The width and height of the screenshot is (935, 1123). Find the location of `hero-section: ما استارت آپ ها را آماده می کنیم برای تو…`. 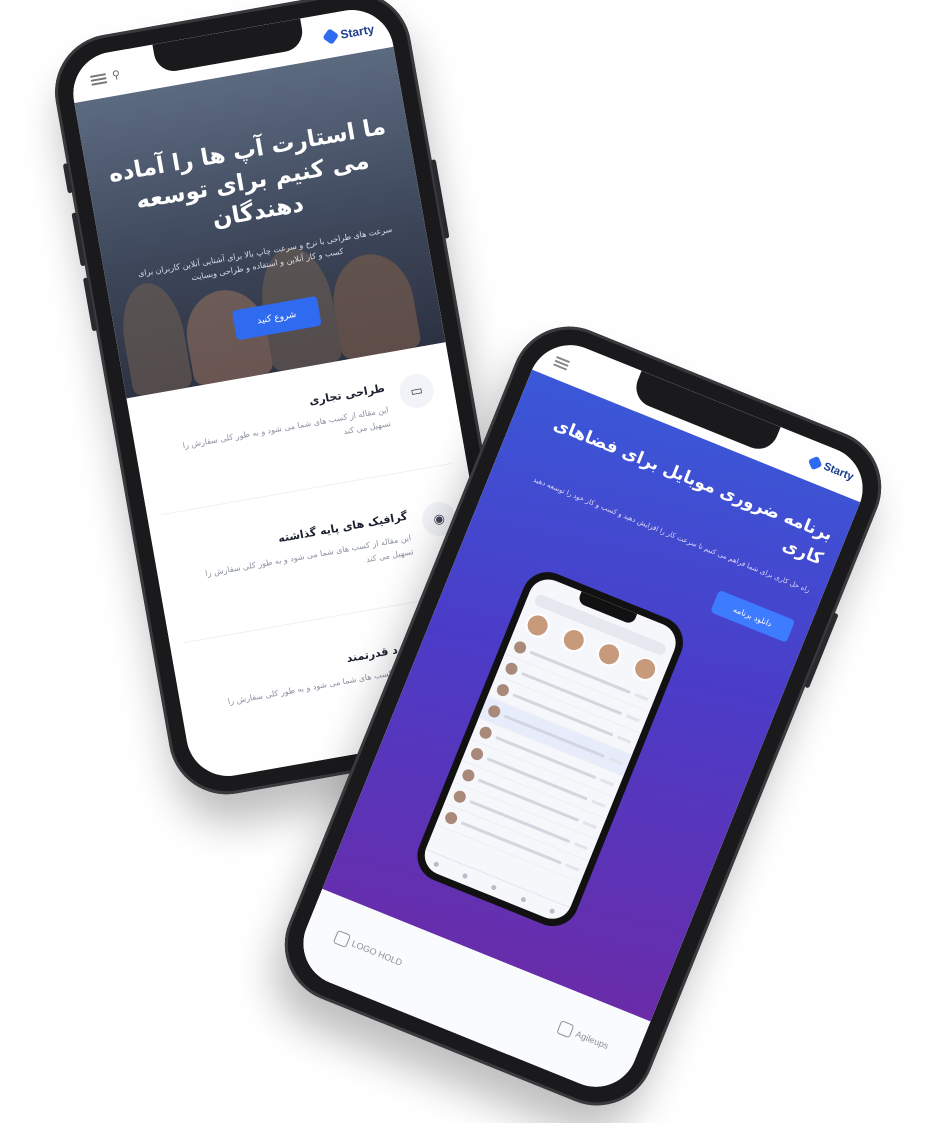

hero-section: ما استارت آپ ها را آماده می کنیم برای تو… is located at coordinates (260, 222).